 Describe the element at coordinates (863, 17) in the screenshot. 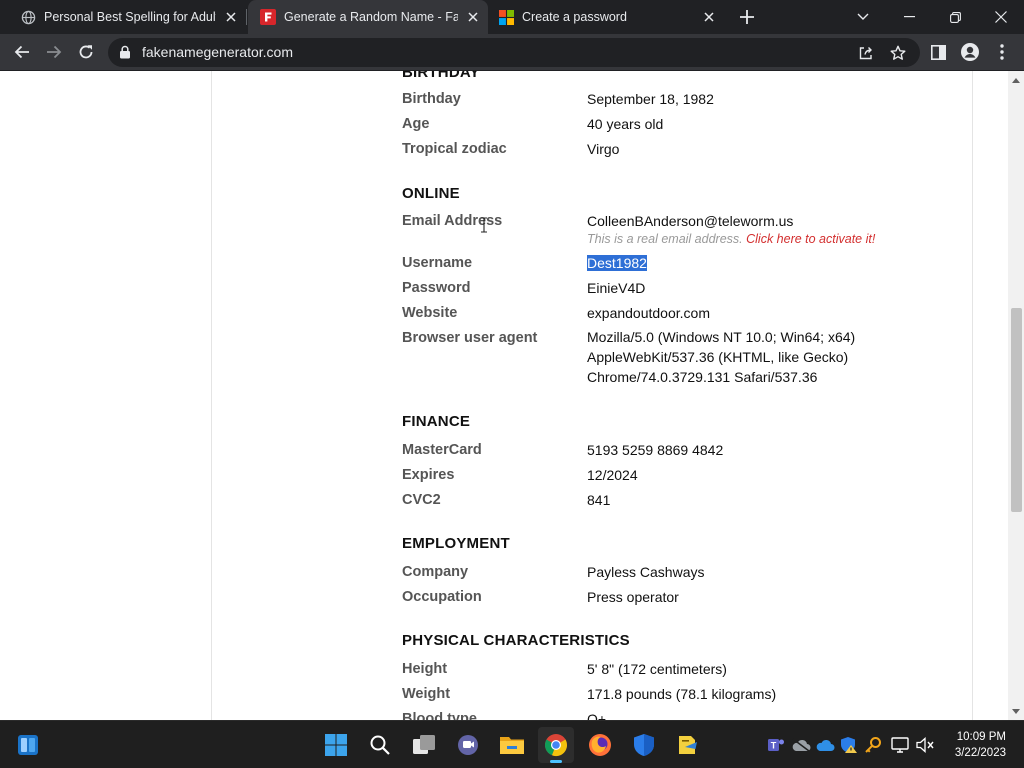

I see `tab-search-button` at that location.